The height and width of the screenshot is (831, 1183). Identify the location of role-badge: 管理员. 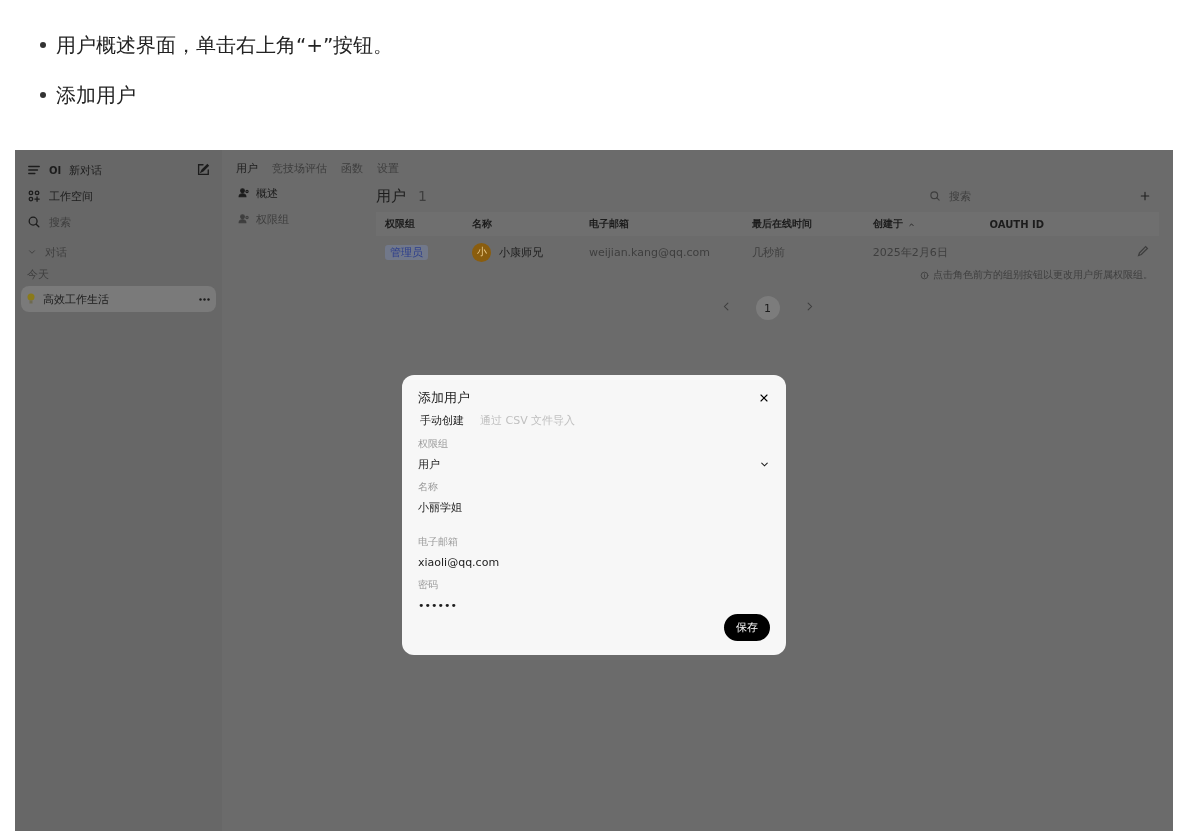
(406, 252).